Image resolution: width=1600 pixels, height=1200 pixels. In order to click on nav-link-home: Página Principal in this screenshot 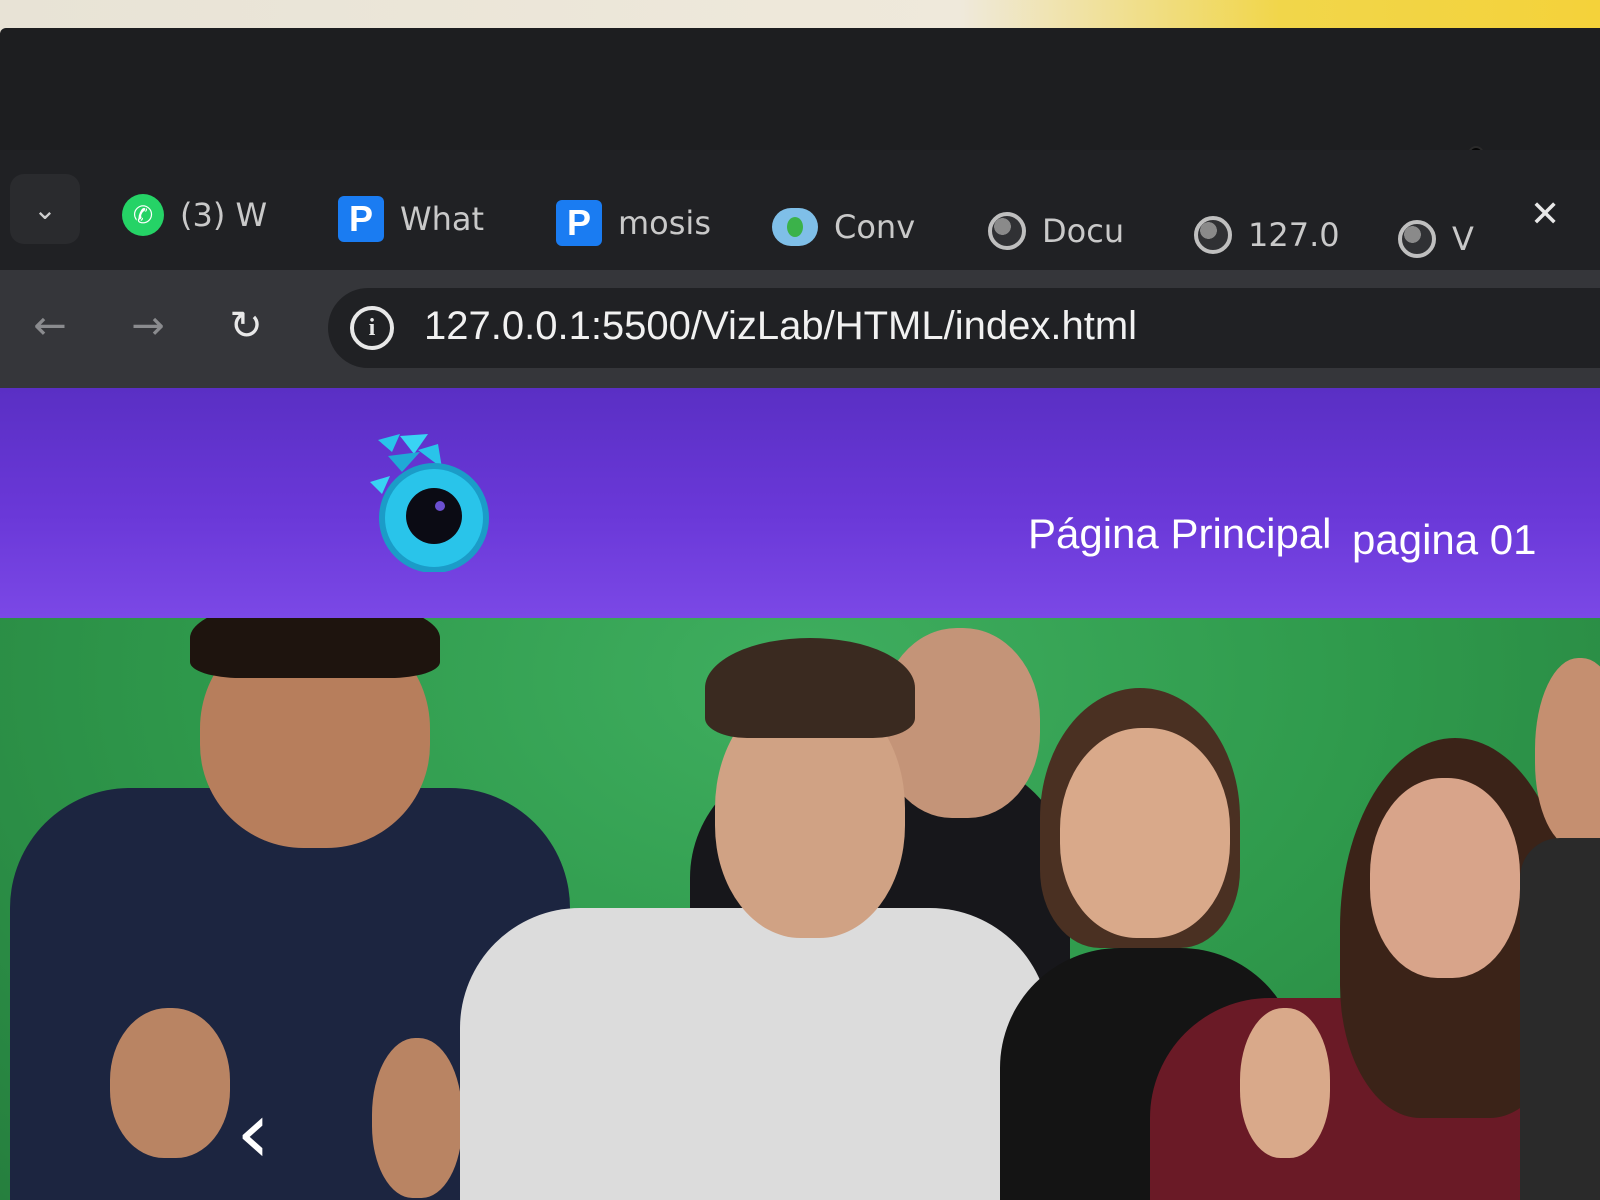, I will do `click(1180, 534)`.